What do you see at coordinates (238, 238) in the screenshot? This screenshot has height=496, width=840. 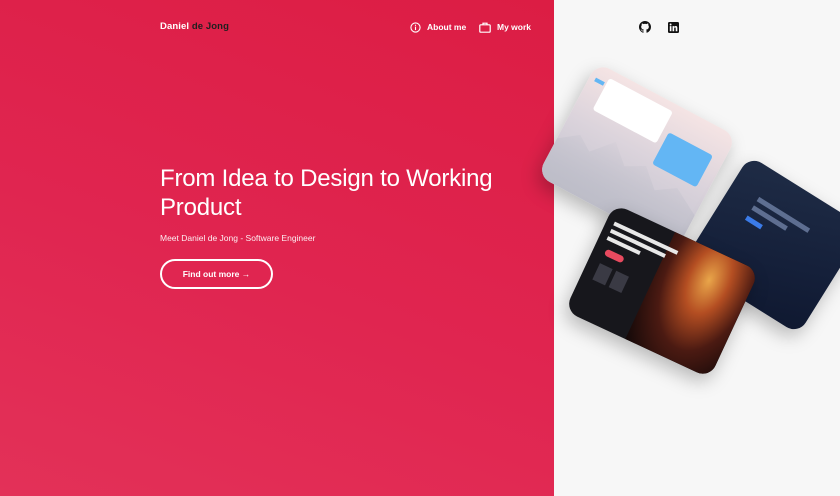 I see `hero-subtitle: Meet Daniel de Jong - Software Engineer` at bounding box center [238, 238].